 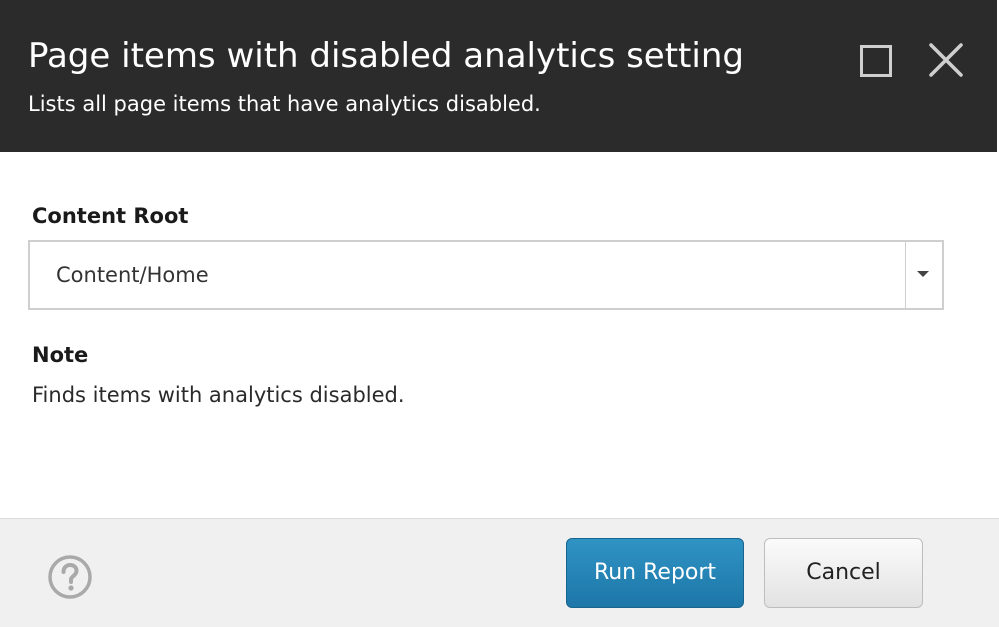 I want to click on help-icon, so click(x=70, y=577).